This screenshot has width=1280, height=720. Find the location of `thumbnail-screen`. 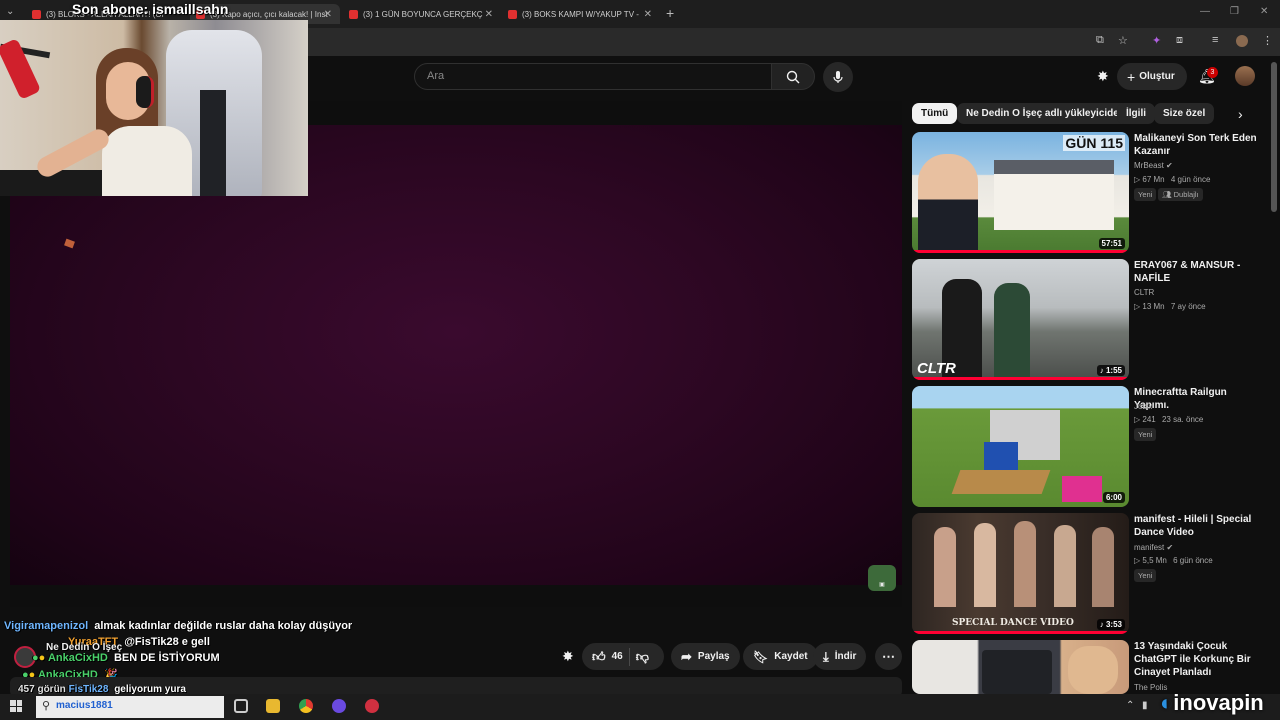

thumbnail-screen is located at coordinates (1017, 672).